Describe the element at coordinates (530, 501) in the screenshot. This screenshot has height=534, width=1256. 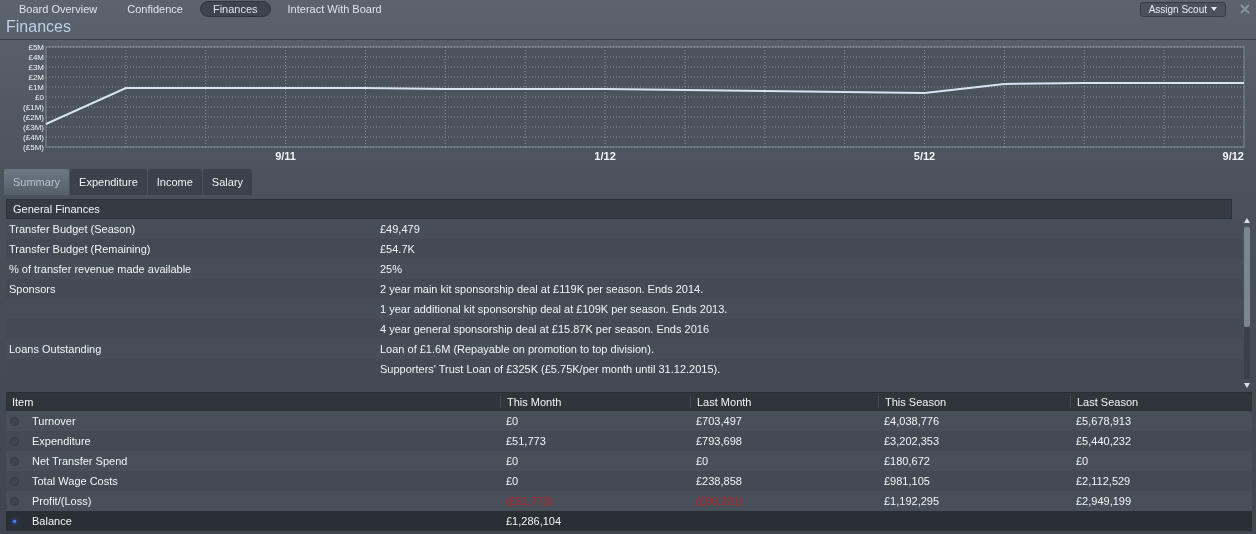
I see `table-cell-text: (£51,773)` at that location.